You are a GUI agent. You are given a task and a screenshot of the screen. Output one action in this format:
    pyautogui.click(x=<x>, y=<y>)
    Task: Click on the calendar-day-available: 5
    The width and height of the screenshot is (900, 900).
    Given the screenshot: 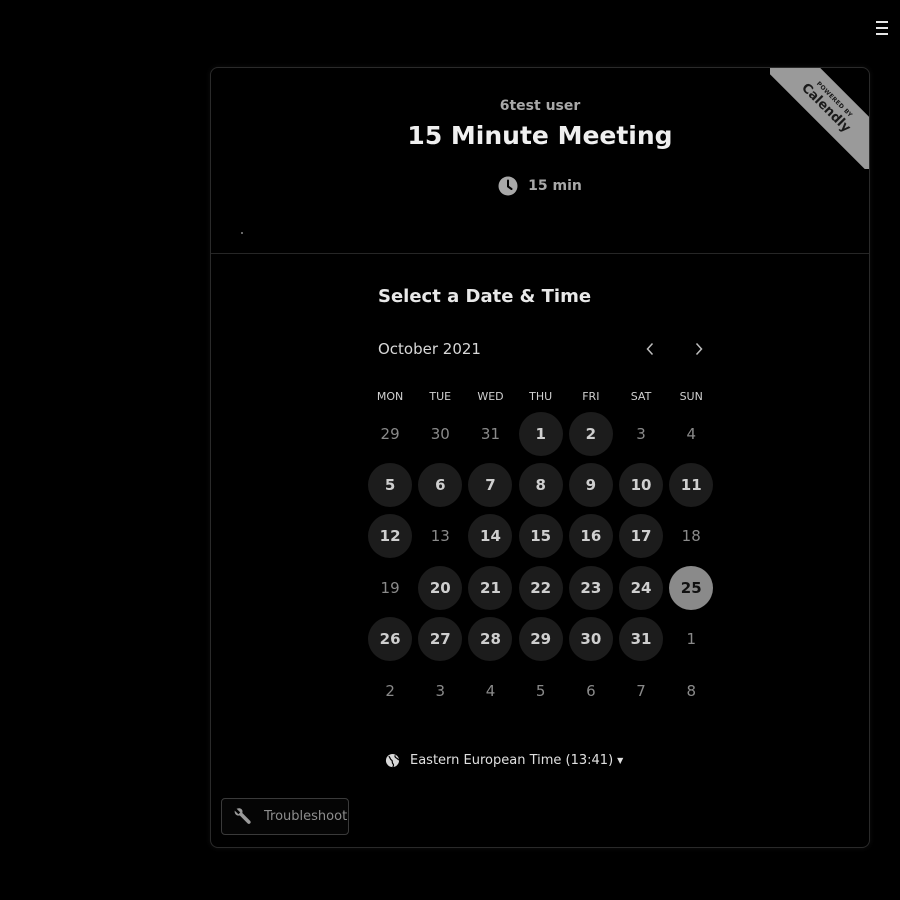 What is the action you would take?
    pyautogui.click(x=390, y=485)
    